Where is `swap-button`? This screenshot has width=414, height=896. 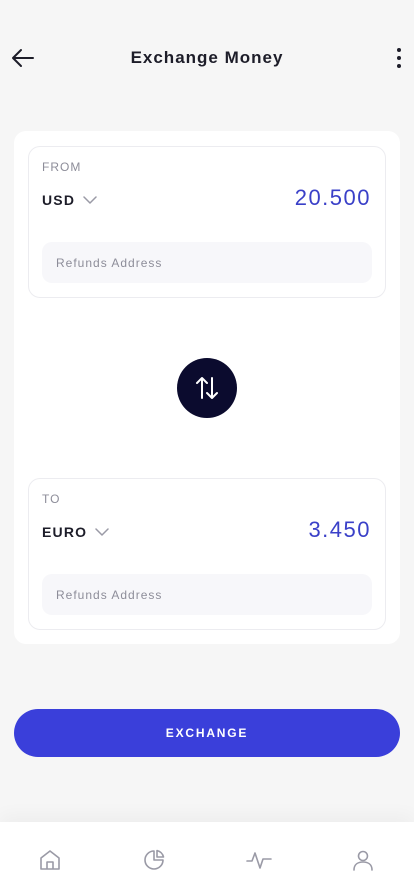 swap-button is located at coordinates (207, 388).